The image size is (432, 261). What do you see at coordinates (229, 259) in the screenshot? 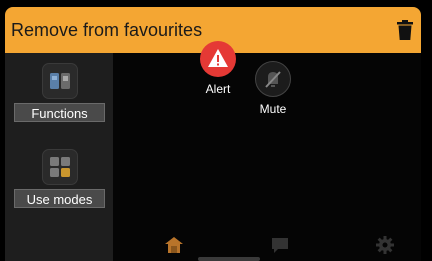
I see `drawer-handle` at bounding box center [229, 259].